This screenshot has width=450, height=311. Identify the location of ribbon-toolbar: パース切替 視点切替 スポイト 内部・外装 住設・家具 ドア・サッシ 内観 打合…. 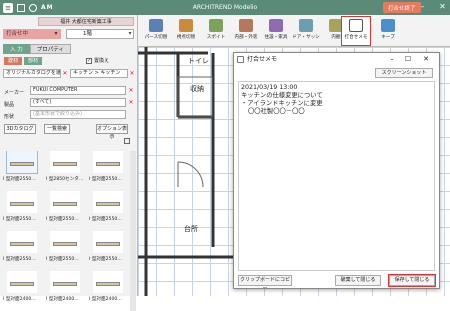
(294, 31).